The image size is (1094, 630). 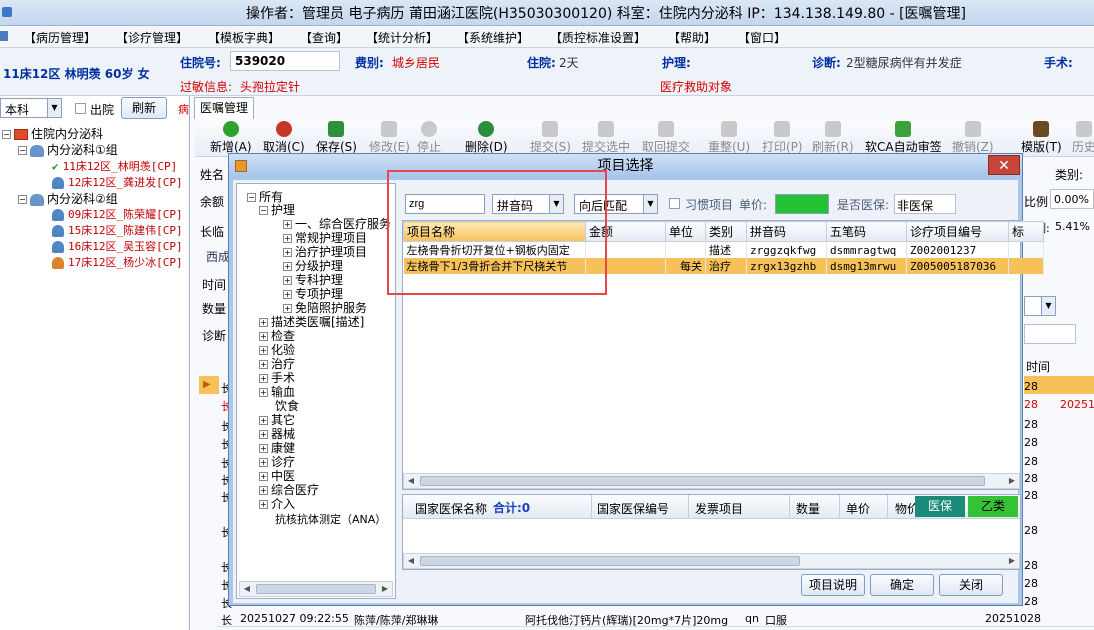 What do you see at coordinates (903, 138) in the screenshot?
I see `ca-sign-button: 软CA自动审签` at bounding box center [903, 138].